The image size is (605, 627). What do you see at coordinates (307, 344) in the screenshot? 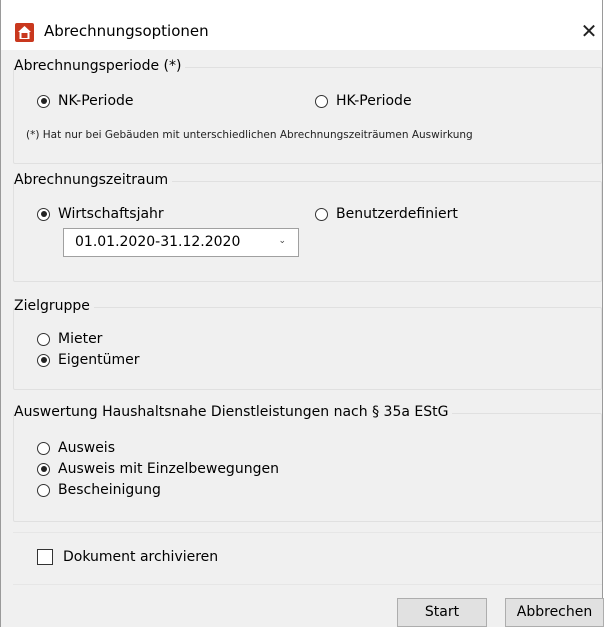
I see `group-zielgruppe: Zielgruppe Mieter Eigentümer` at bounding box center [307, 344].